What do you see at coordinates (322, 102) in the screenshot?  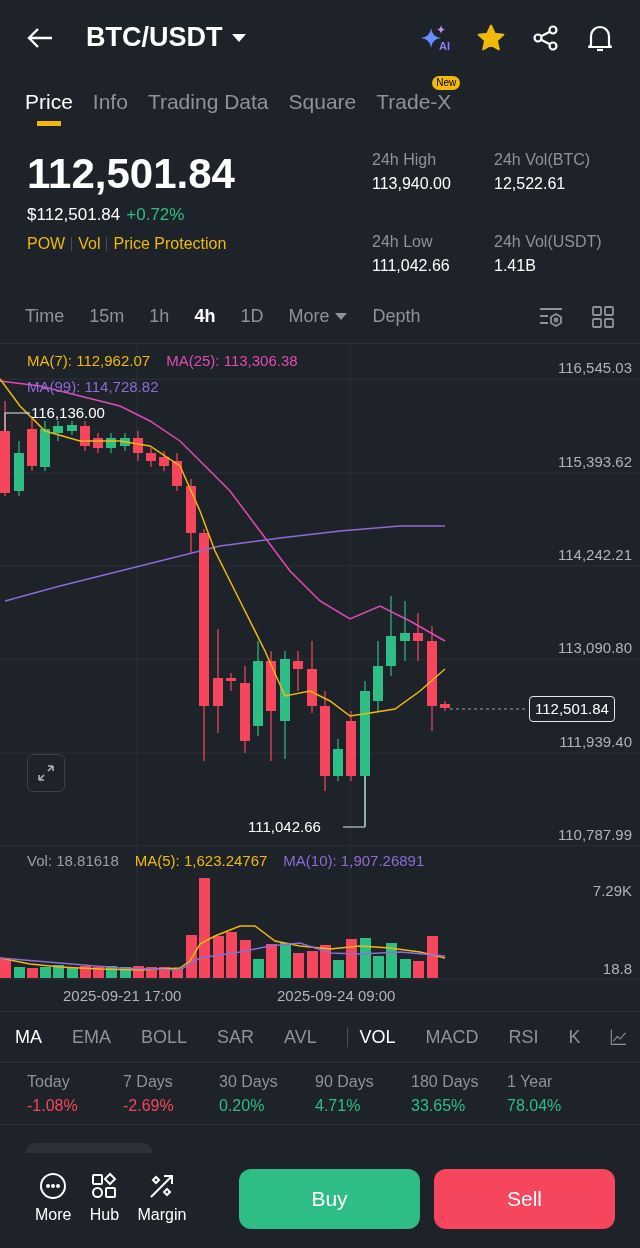 I see `tab: Square` at bounding box center [322, 102].